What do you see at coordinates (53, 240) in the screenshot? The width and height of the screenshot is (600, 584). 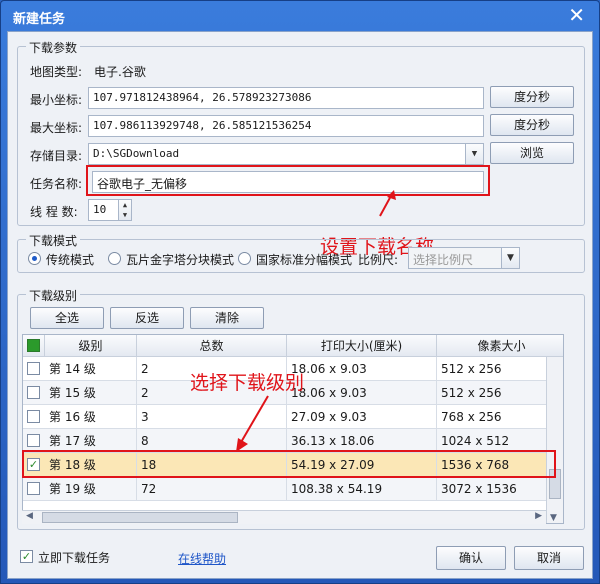 I see `download-mode-legend: 下载模式` at bounding box center [53, 240].